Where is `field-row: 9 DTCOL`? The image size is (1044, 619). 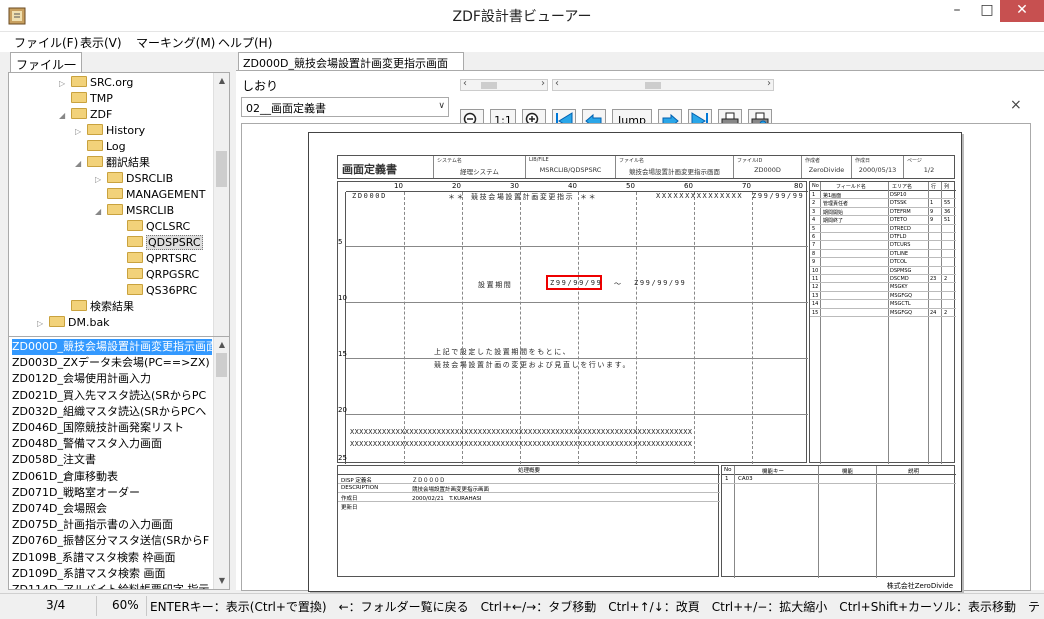 field-row: 9 DTCOL is located at coordinates (883, 262).